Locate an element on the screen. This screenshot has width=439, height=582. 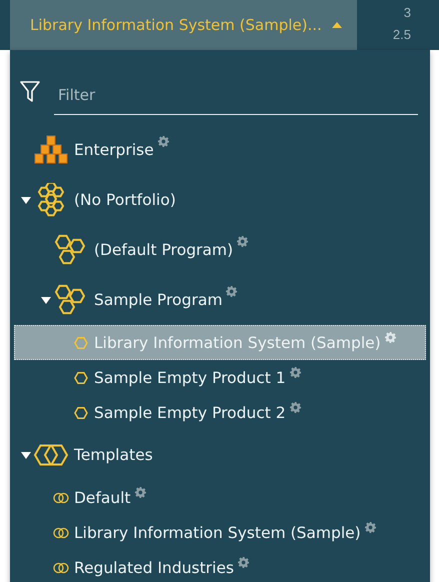
tree-item-label: Enterprise is located at coordinates (114, 150).